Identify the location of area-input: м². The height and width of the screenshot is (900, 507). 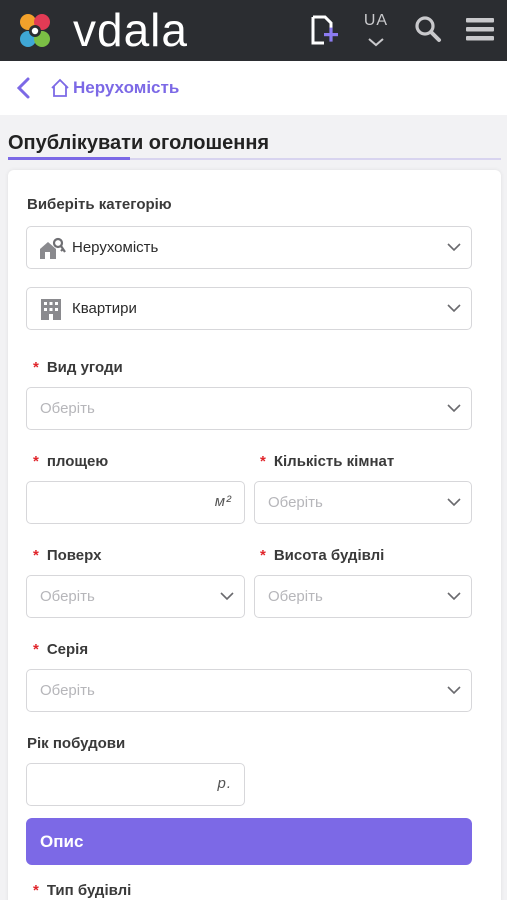
(135, 502).